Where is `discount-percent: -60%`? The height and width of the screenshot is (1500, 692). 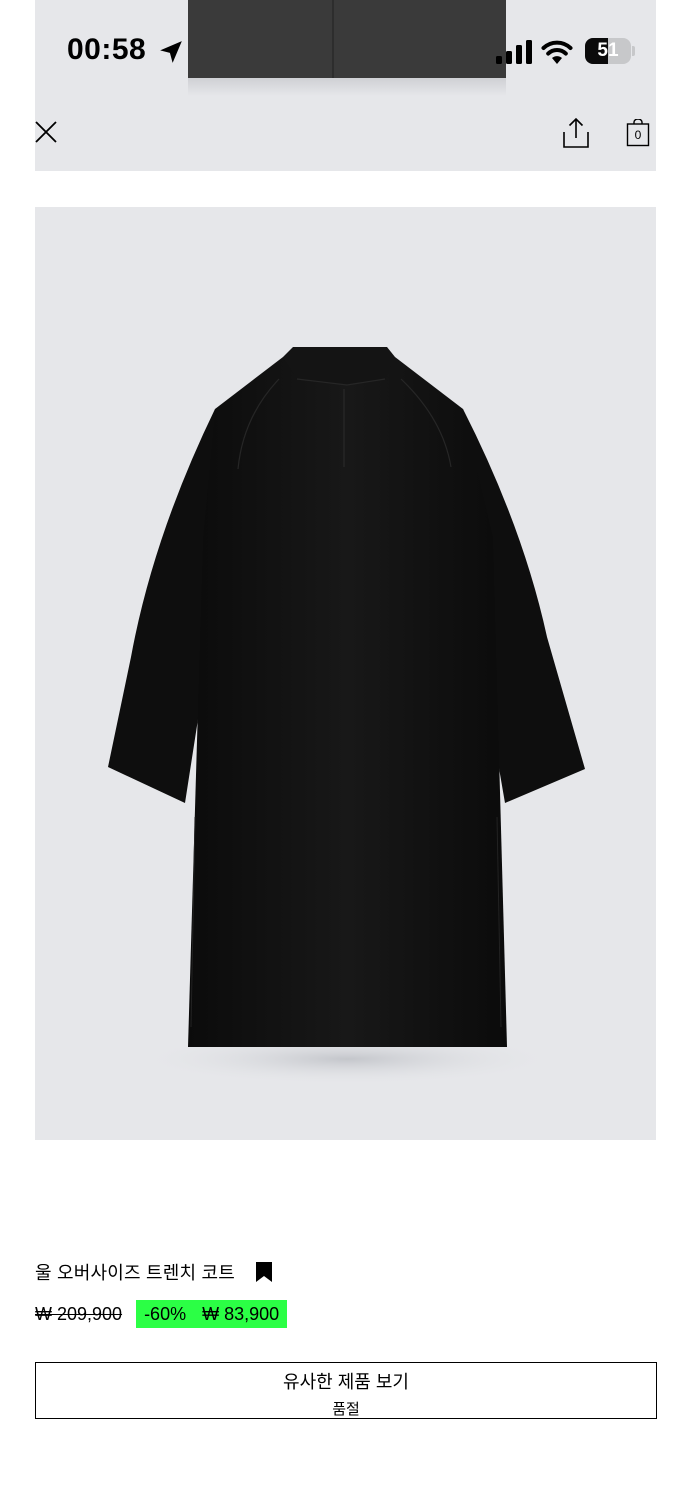
discount-percent: -60% is located at coordinates (165, 1314).